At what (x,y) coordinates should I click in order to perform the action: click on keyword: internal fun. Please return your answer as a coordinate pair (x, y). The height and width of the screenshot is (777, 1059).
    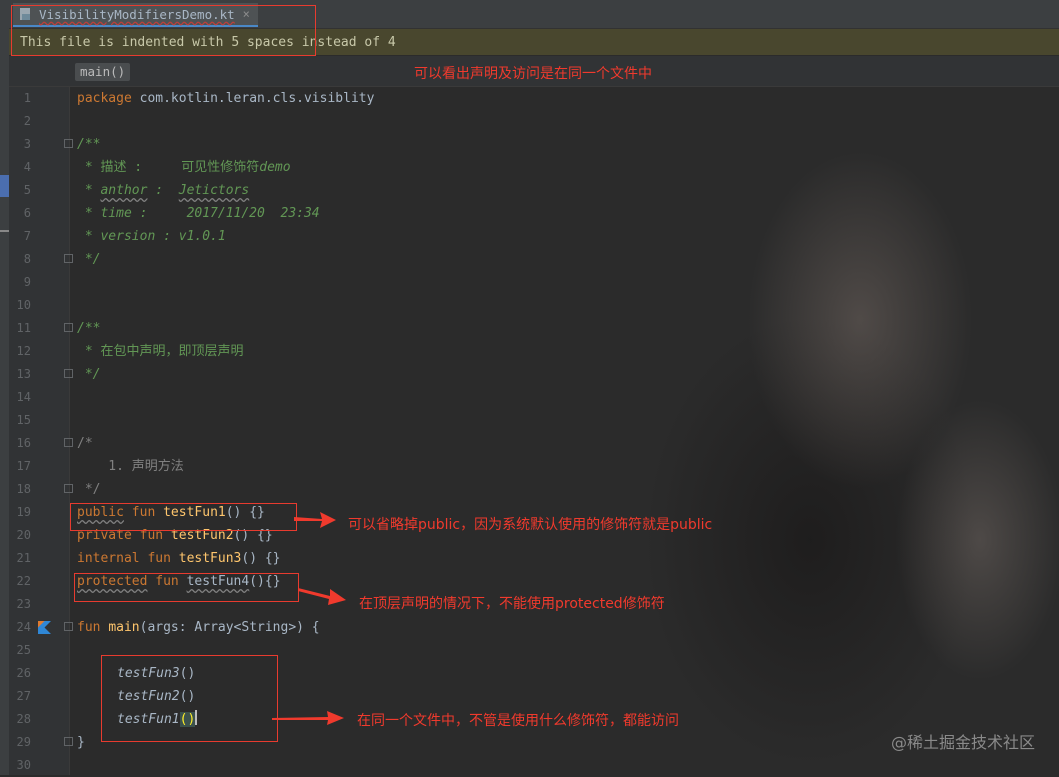
    Looking at the image, I should click on (128, 558).